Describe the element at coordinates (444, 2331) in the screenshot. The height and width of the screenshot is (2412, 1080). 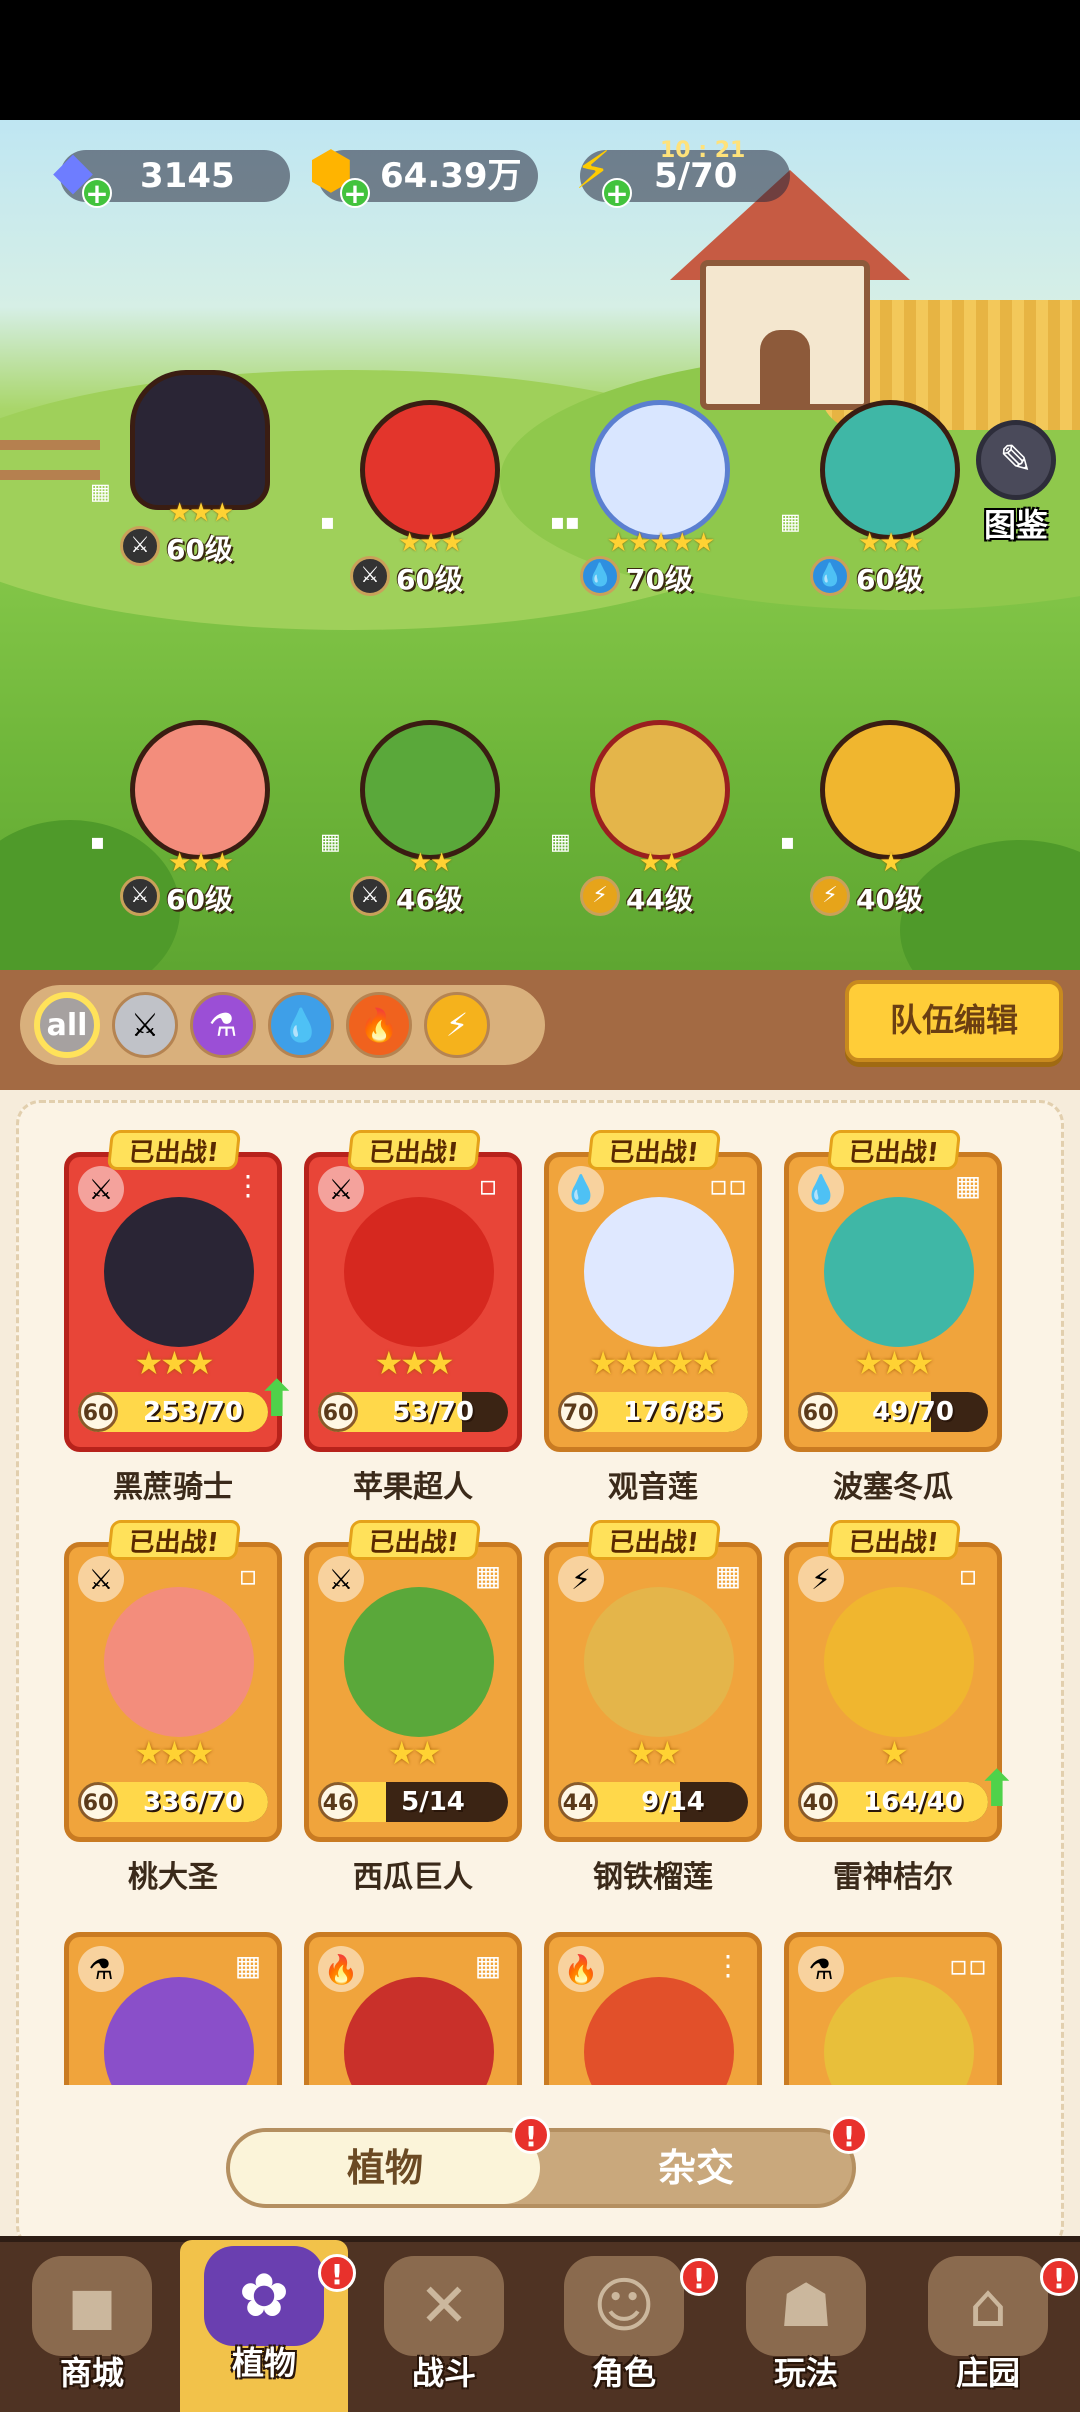
I see `nav-battle: ✕ 战斗` at that location.